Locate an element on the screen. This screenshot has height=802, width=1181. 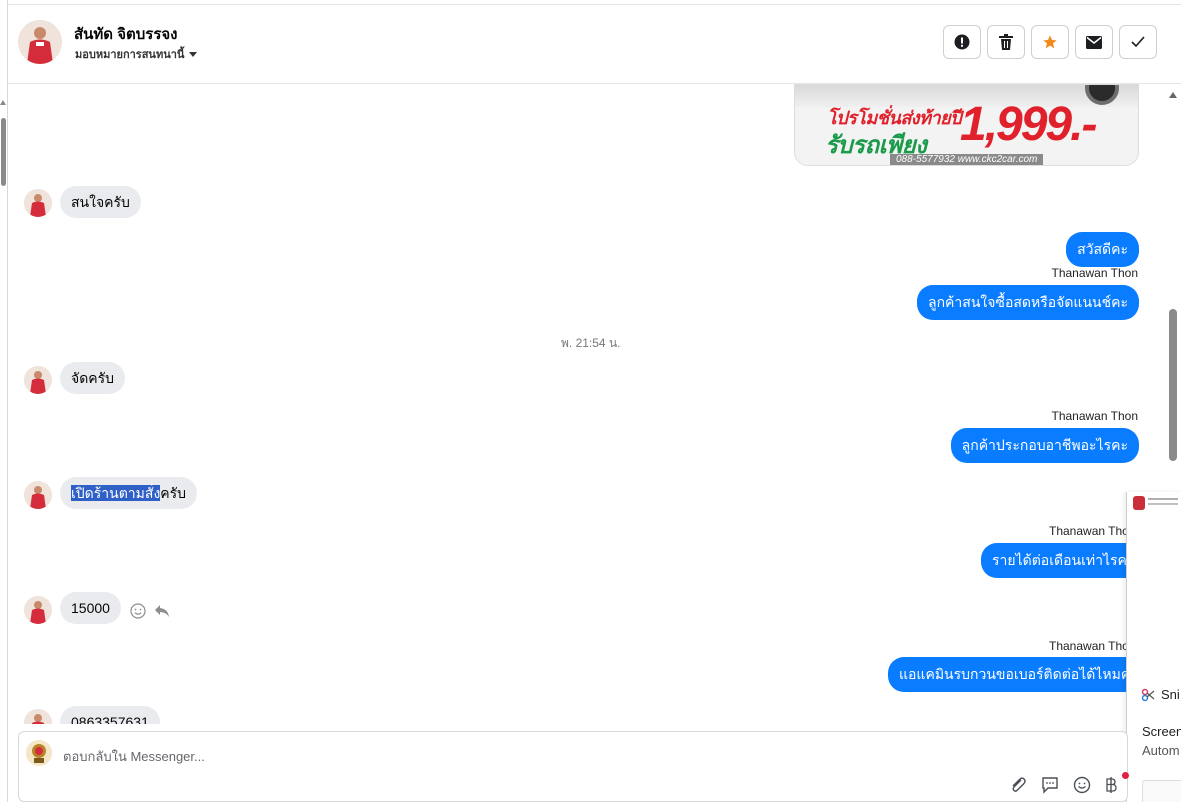
trash-icon is located at coordinates (1006, 42).